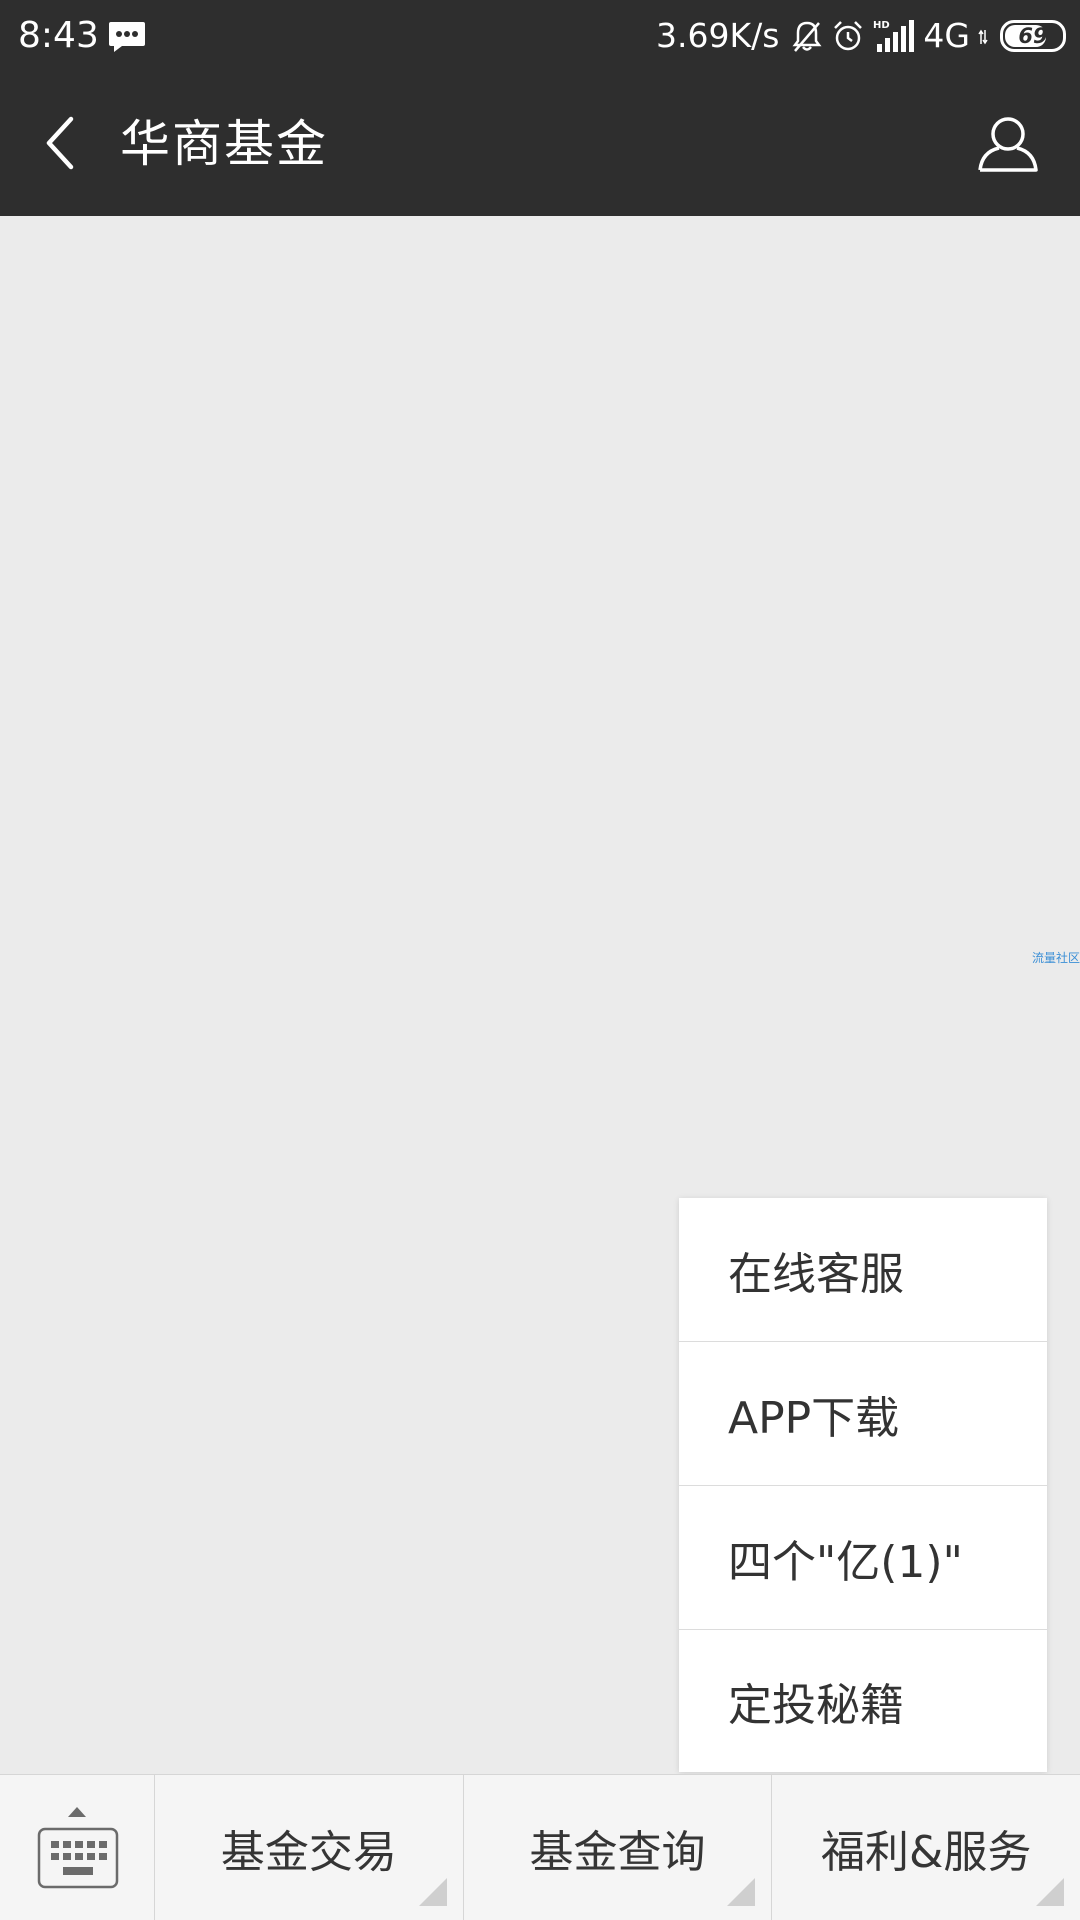 The width and height of the screenshot is (1080, 1920). What do you see at coordinates (717, 35) in the screenshot?
I see `network-speed: 3.69K/s` at bounding box center [717, 35].